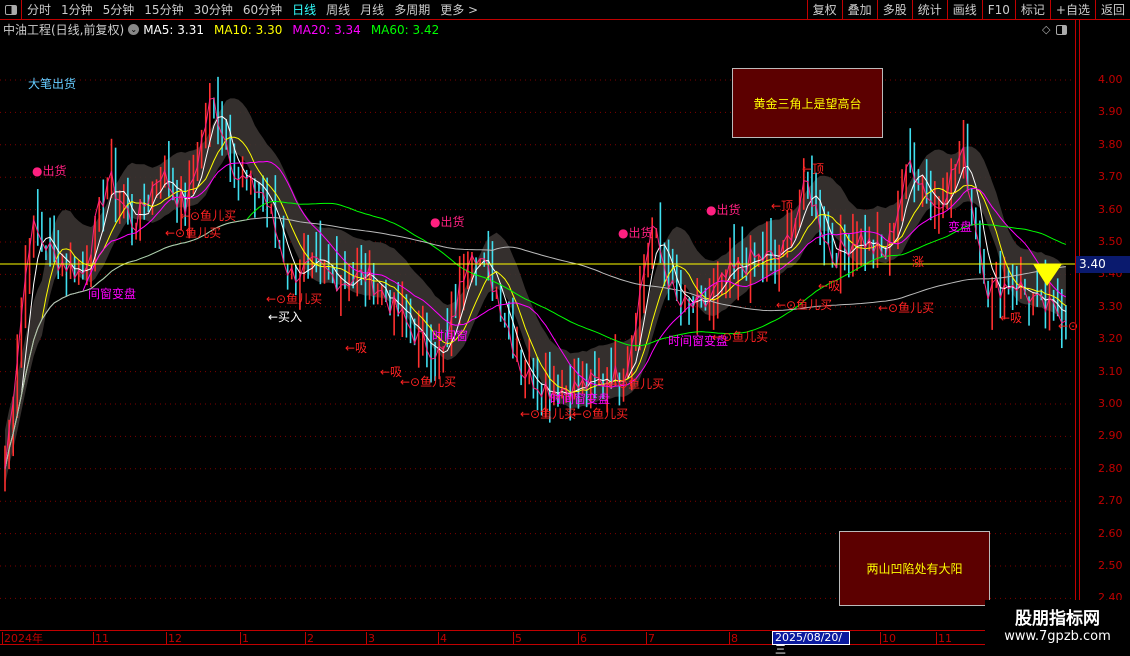  Describe the element at coordinates (119, 9) in the screenshot. I see `tab-period: 5分钟` at that location.